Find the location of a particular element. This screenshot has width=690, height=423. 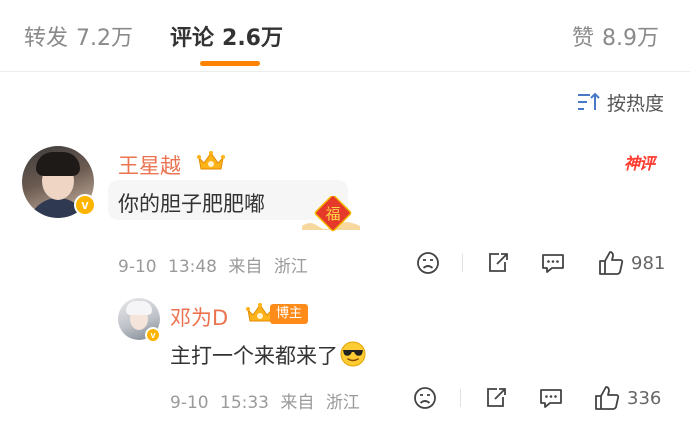

dislike-button is located at coordinates (428, 263).